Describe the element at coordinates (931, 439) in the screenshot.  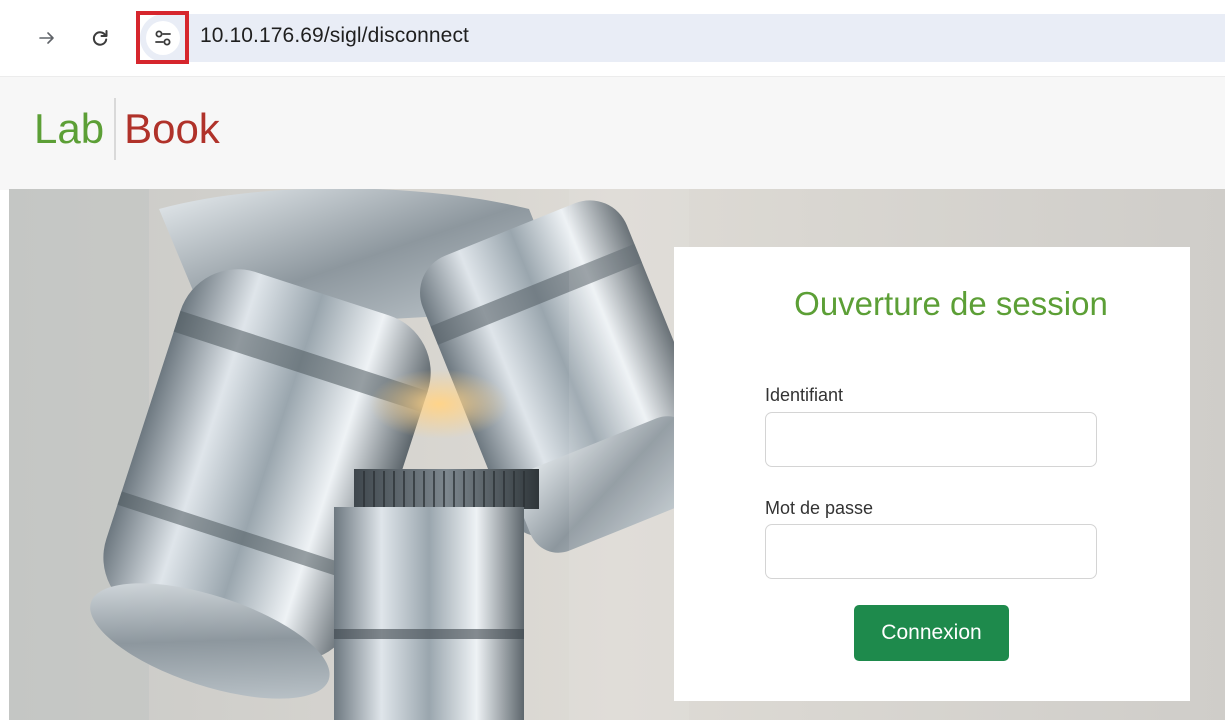
I see `username-input` at that location.